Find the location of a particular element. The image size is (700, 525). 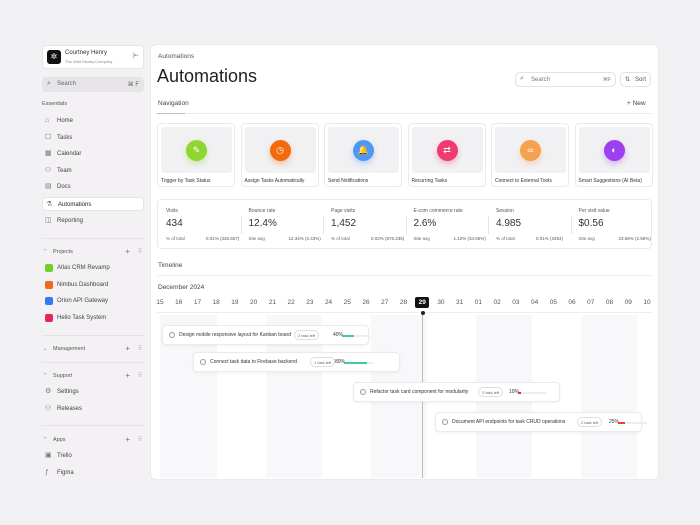

automation-card: 🔔 Send Notifications is located at coordinates (363, 155).